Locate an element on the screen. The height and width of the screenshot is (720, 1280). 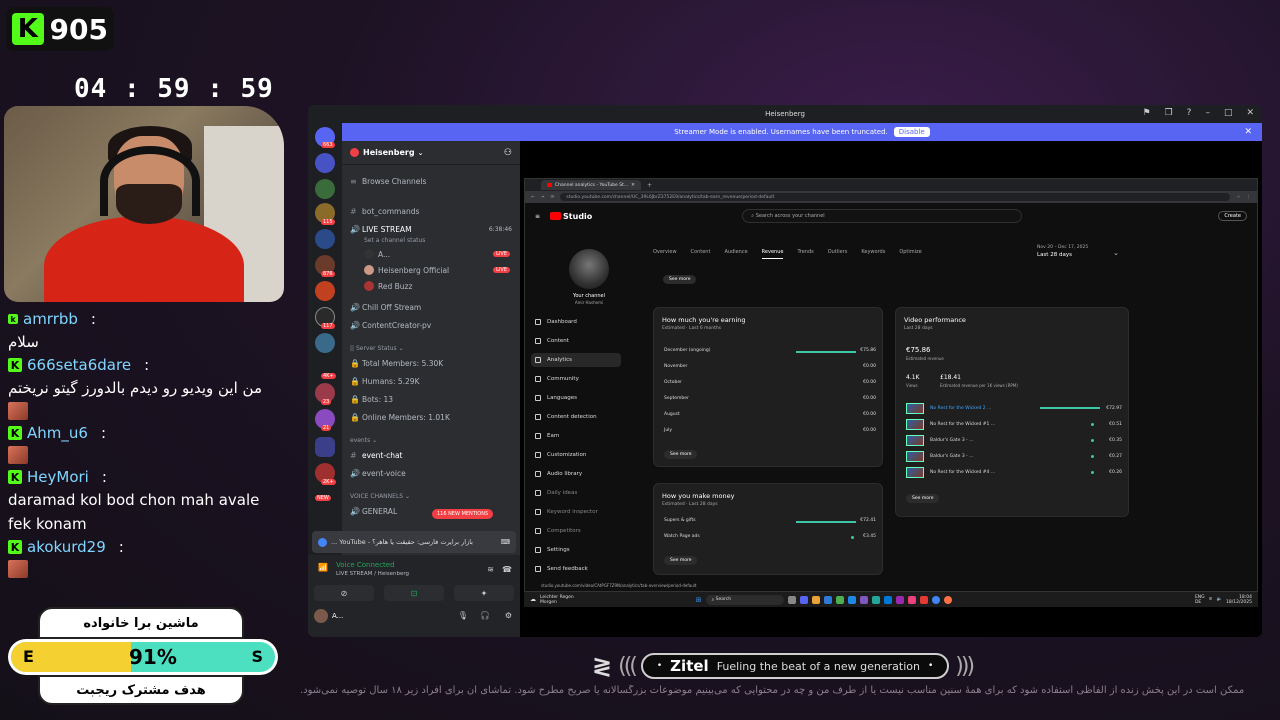
tab-optimize: Optimize is located at coordinates (910, 254).